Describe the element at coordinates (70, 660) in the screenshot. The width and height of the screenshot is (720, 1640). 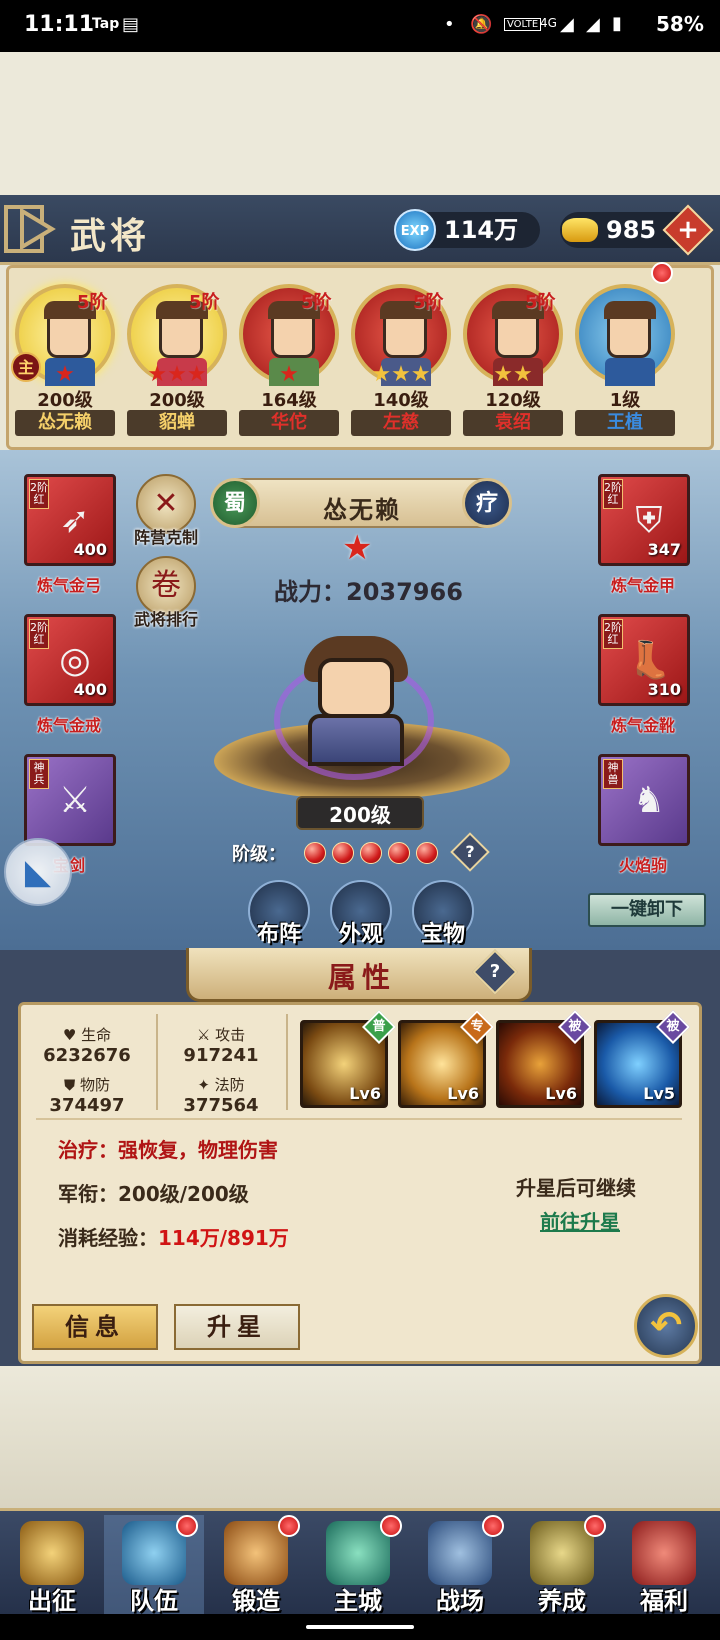
I see `equip-slot-ring: 2阶红 ◎ 400` at that location.